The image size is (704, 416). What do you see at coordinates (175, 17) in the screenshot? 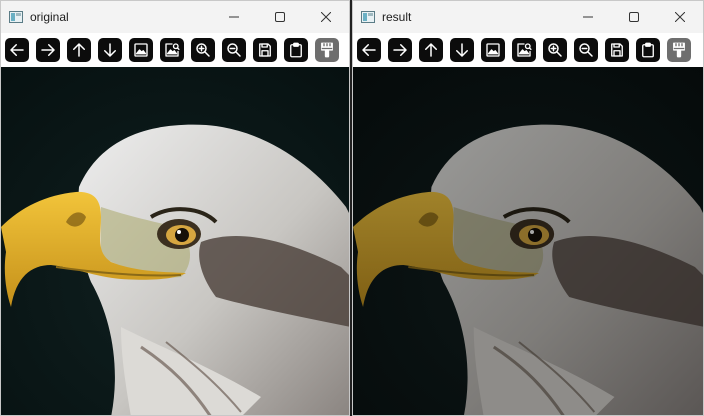
I see `title-bar: original` at bounding box center [175, 17].